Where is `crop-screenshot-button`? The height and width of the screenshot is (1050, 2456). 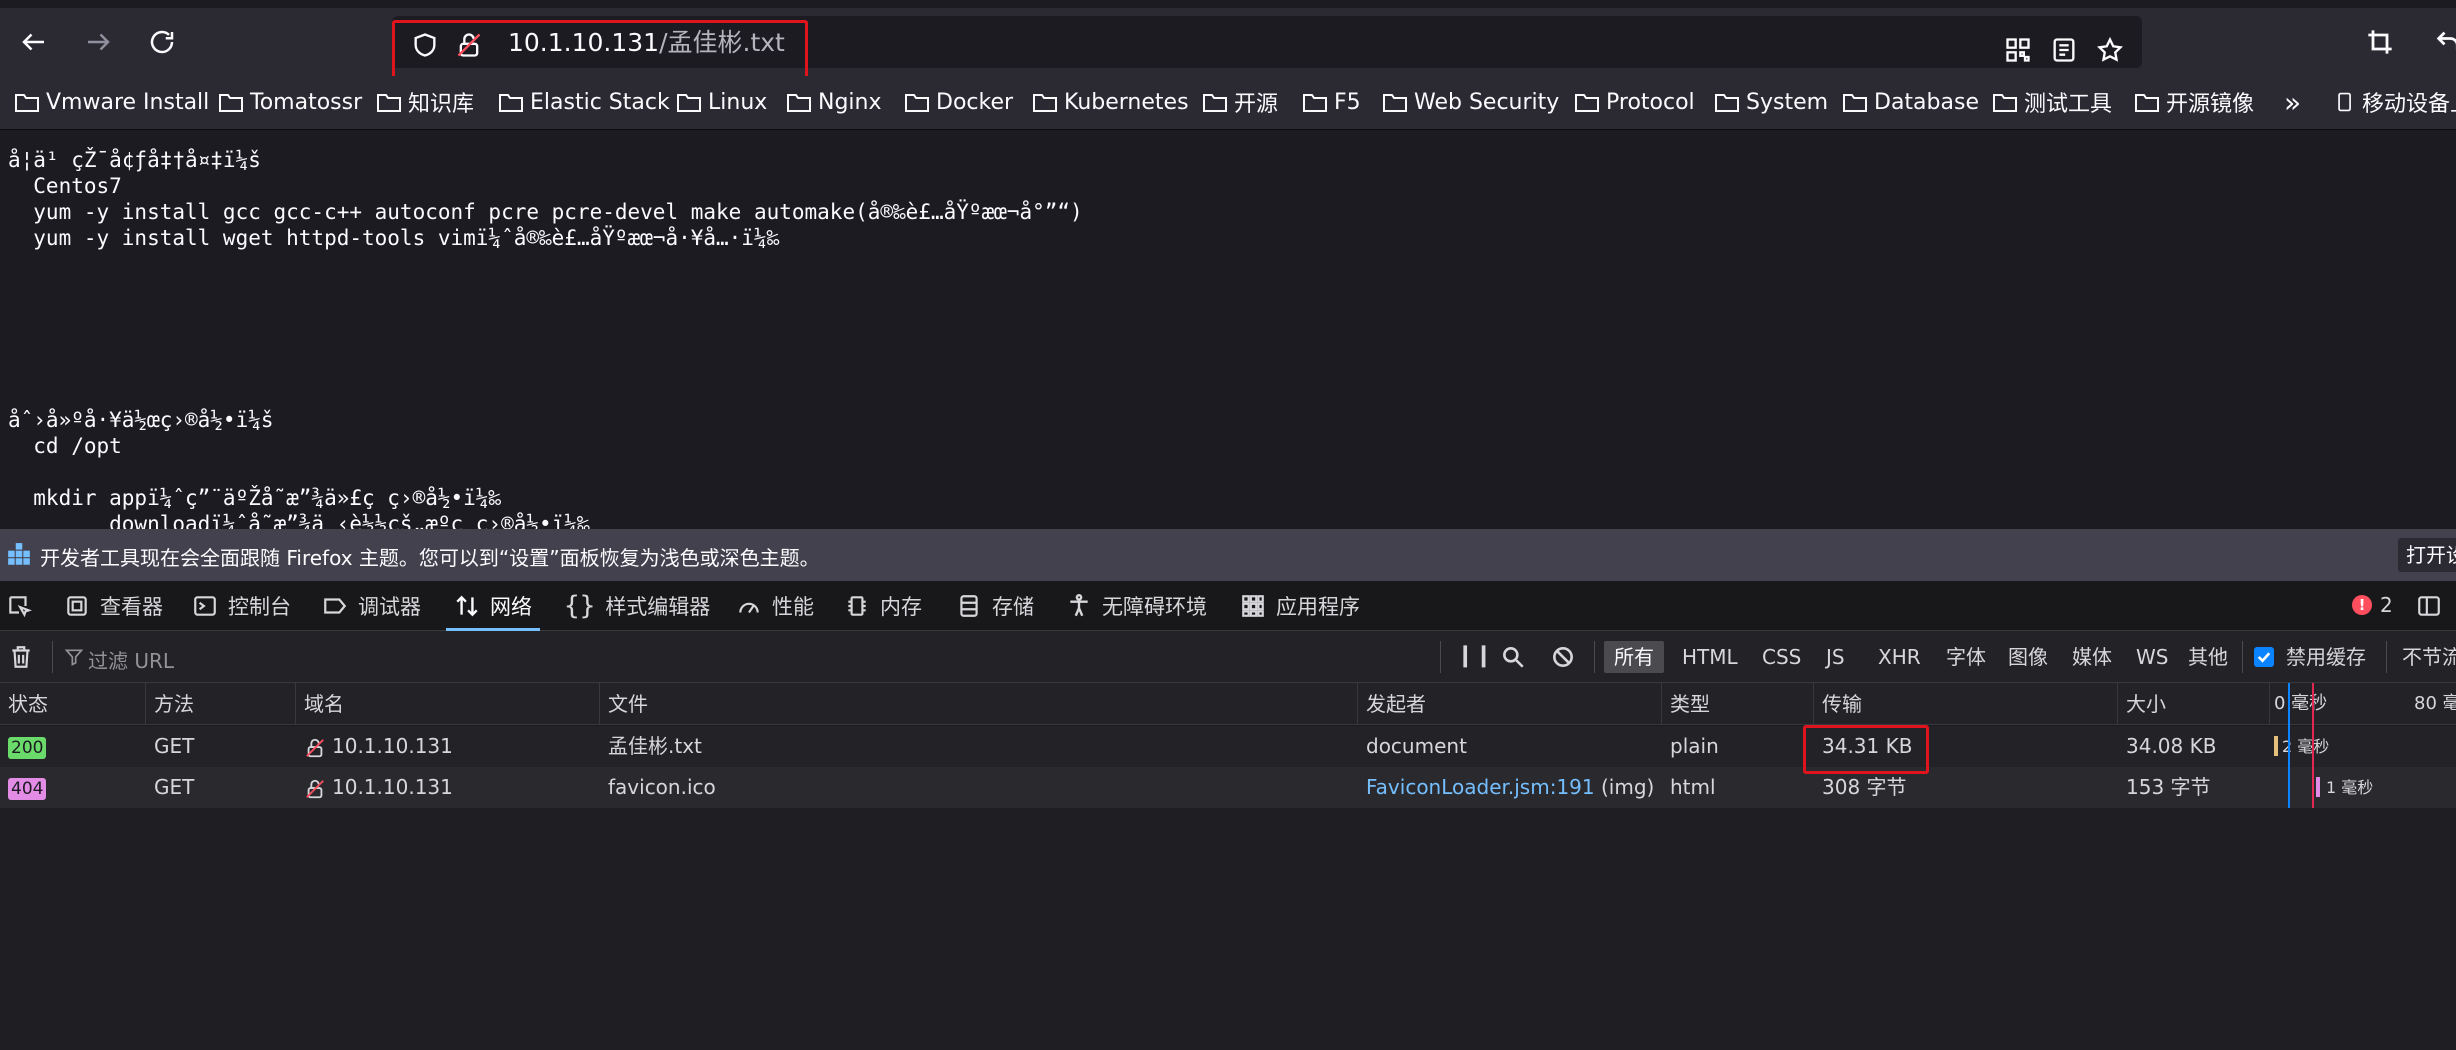
crop-screenshot-button is located at coordinates (2380, 42).